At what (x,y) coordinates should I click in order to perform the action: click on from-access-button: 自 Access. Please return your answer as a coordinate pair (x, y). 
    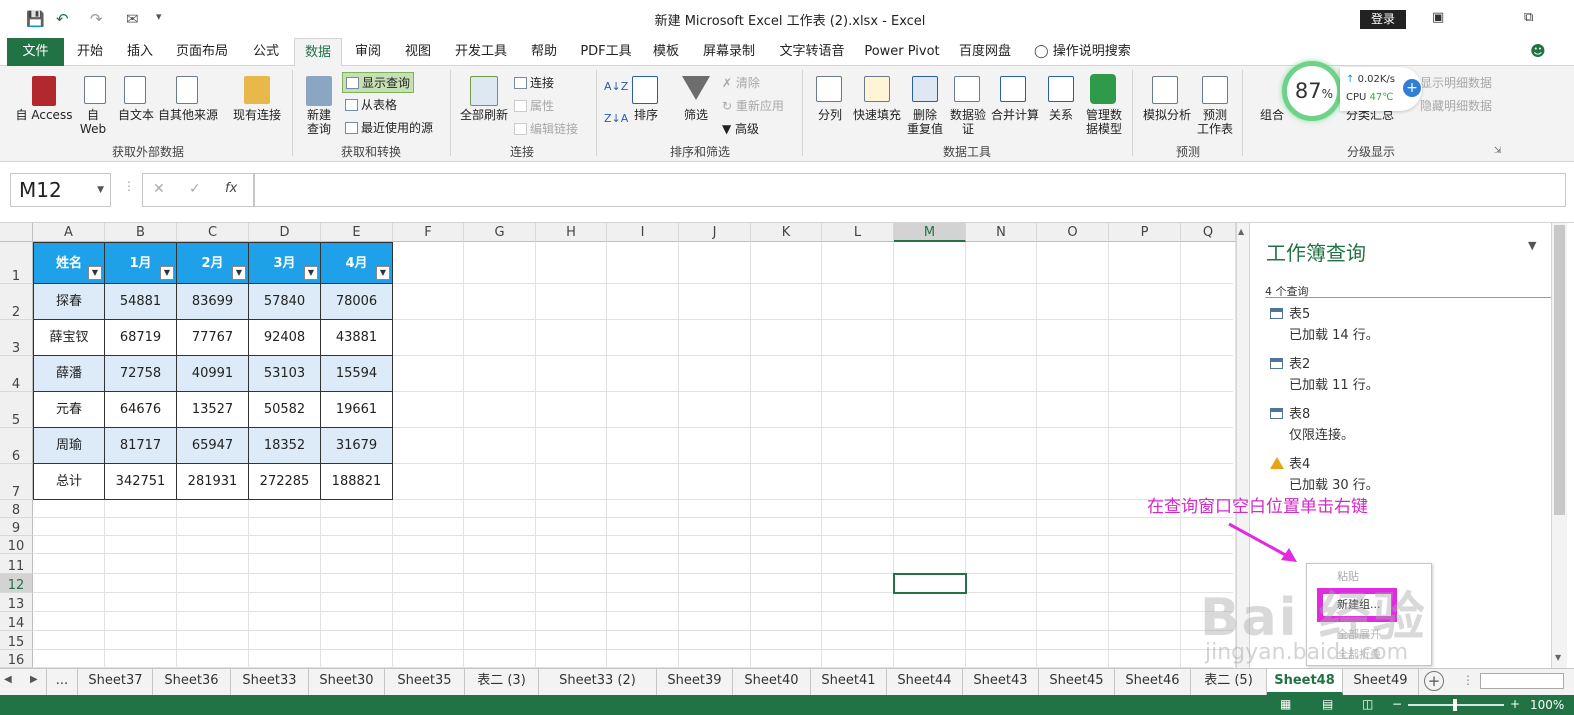
    Looking at the image, I should click on (44, 115).